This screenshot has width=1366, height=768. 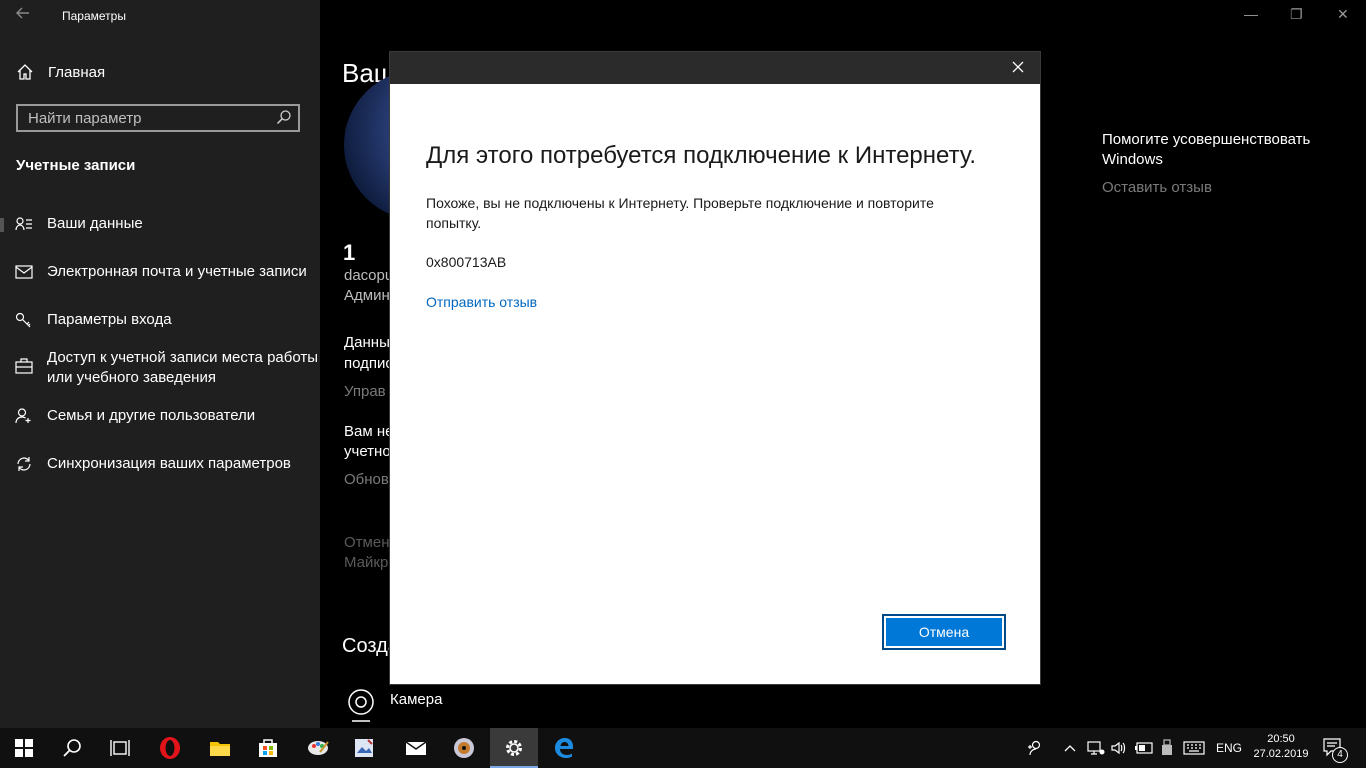 What do you see at coordinates (367, 451) in the screenshot?
I see `verify-text-line2: учетно` at bounding box center [367, 451].